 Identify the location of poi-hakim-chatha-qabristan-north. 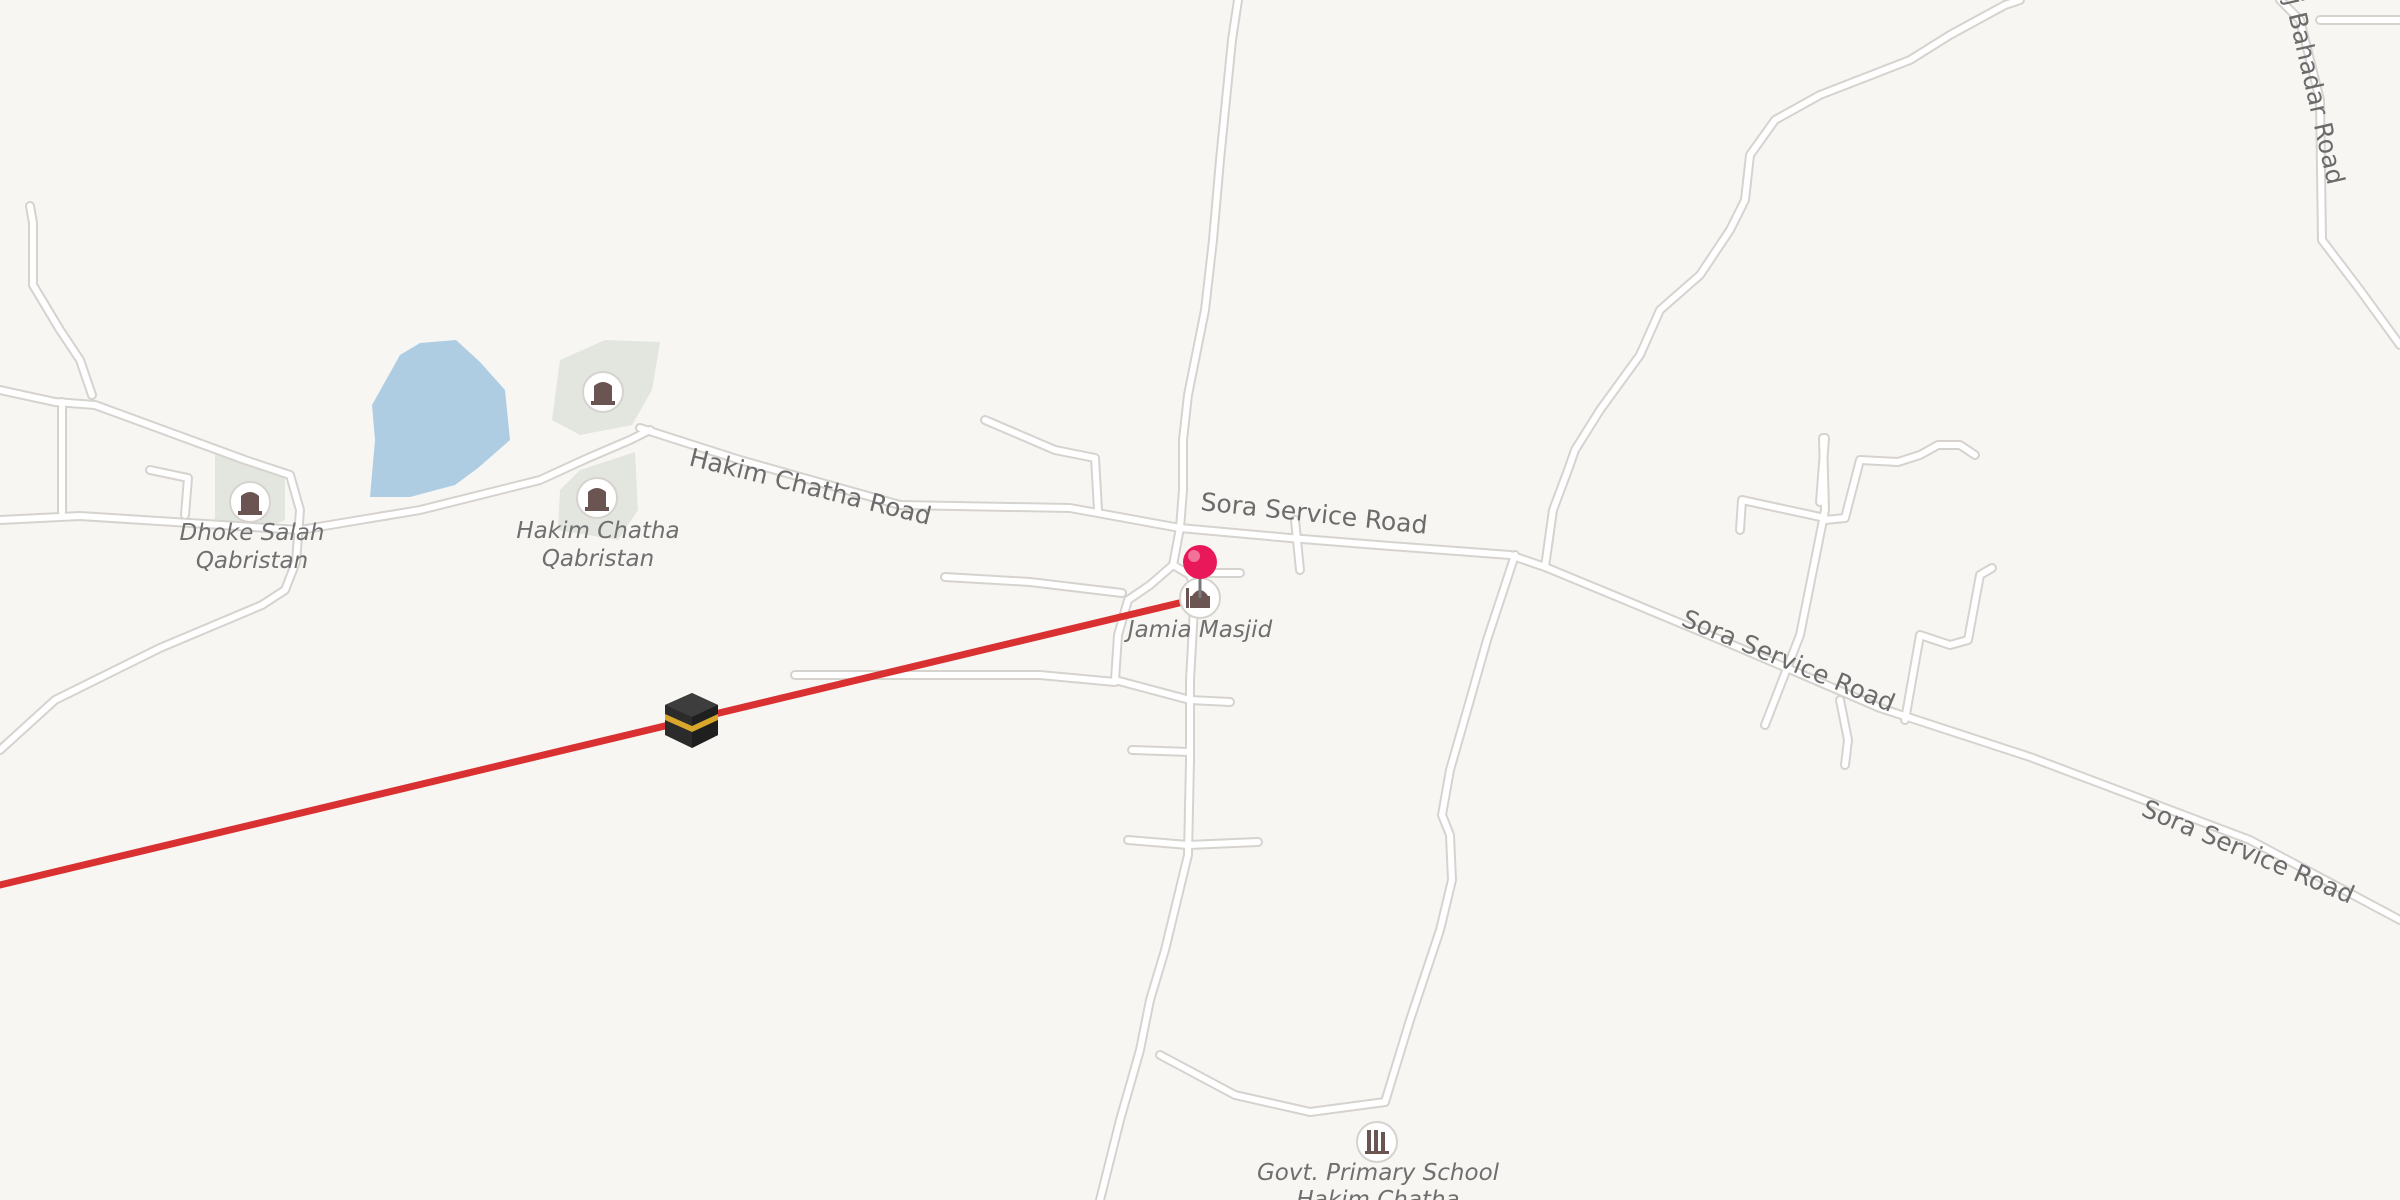
(603, 392).